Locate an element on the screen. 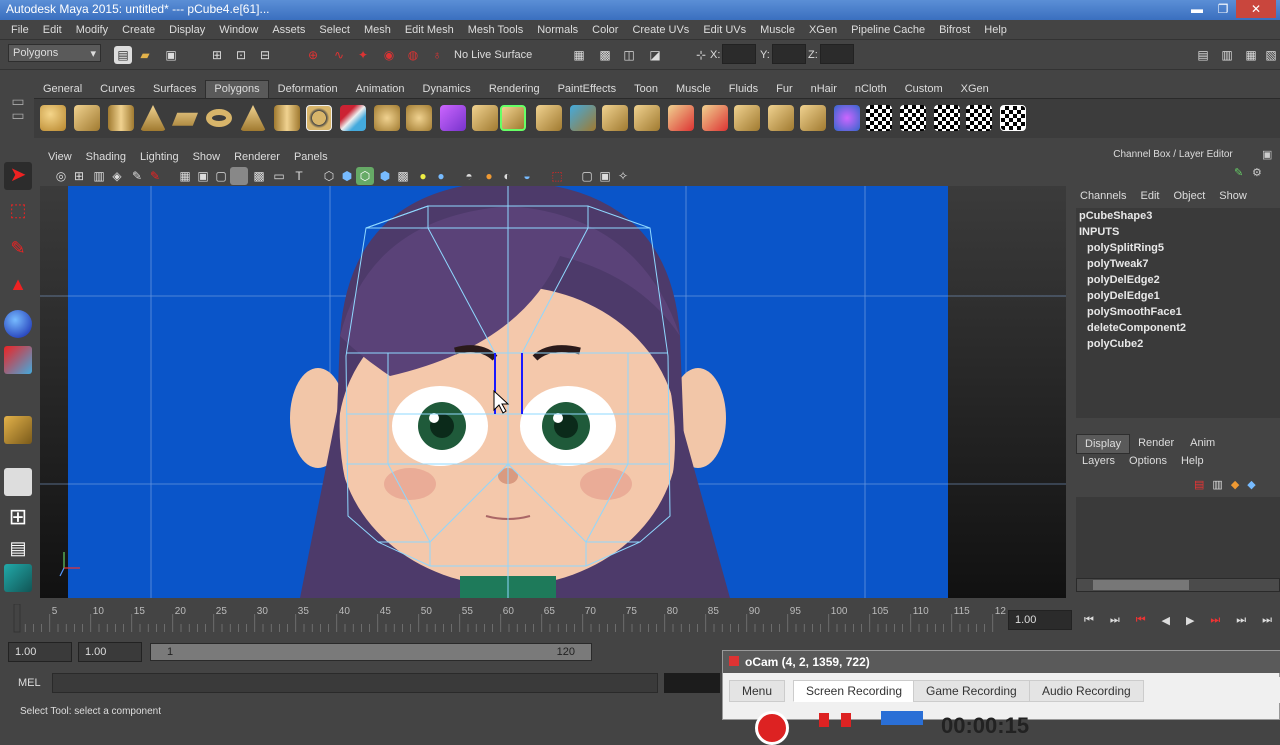 The width and height of the screenshot is (1280, 745). layer-help-menu: Help is located at coordinates (1192, 463).